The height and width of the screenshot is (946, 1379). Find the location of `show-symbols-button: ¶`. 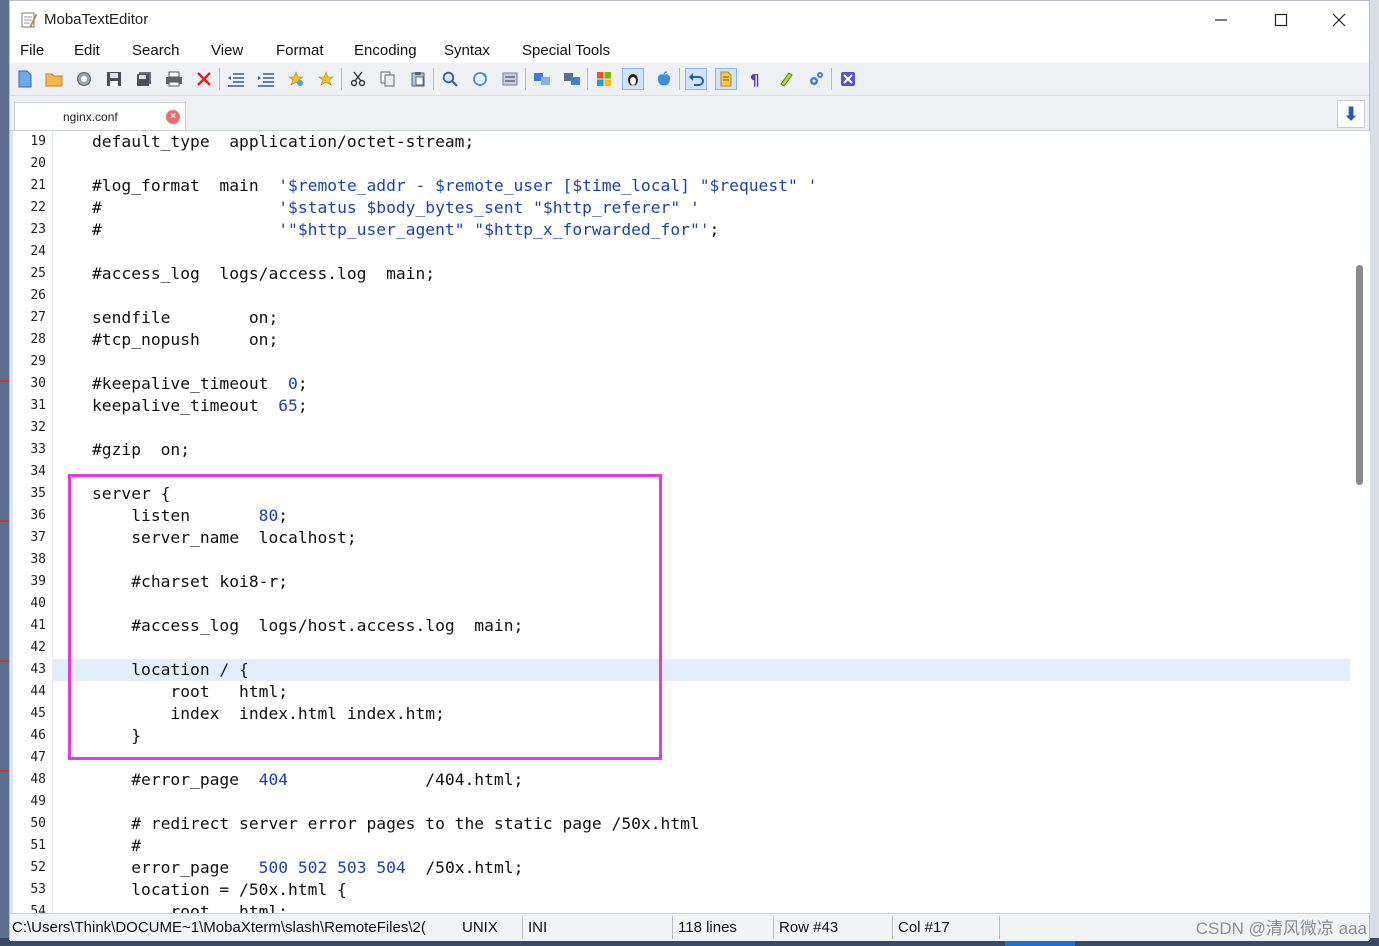

show-symbols-button: ¶ is located at coordinates (756, 79).